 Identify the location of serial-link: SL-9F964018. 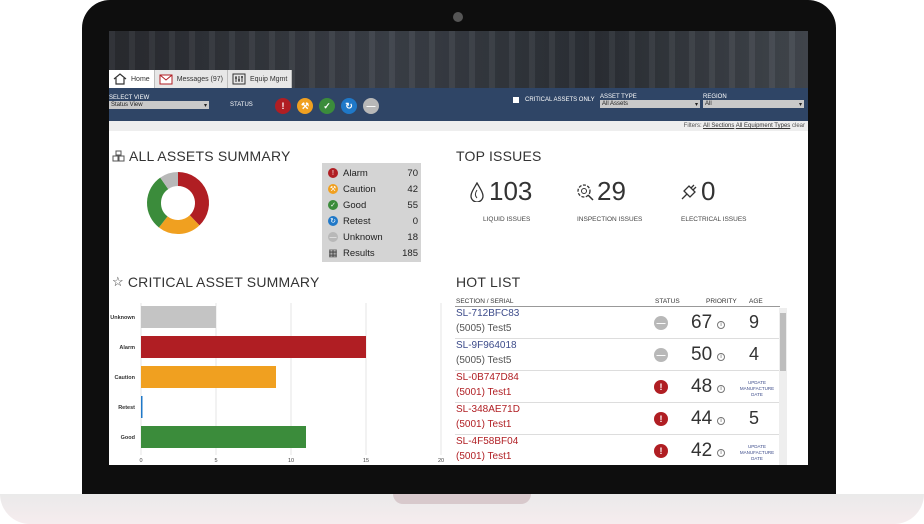
(486, 345).